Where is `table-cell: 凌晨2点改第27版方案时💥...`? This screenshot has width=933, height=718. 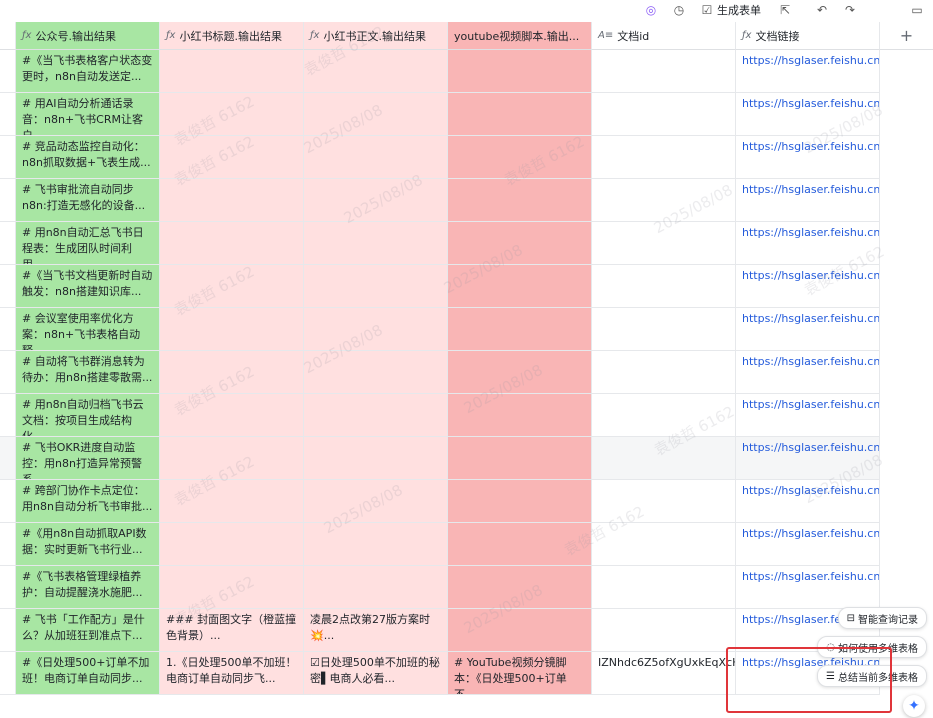 table-cell: 凌晨2点改第27版方案时💥... is located at coordinates (376, 630).